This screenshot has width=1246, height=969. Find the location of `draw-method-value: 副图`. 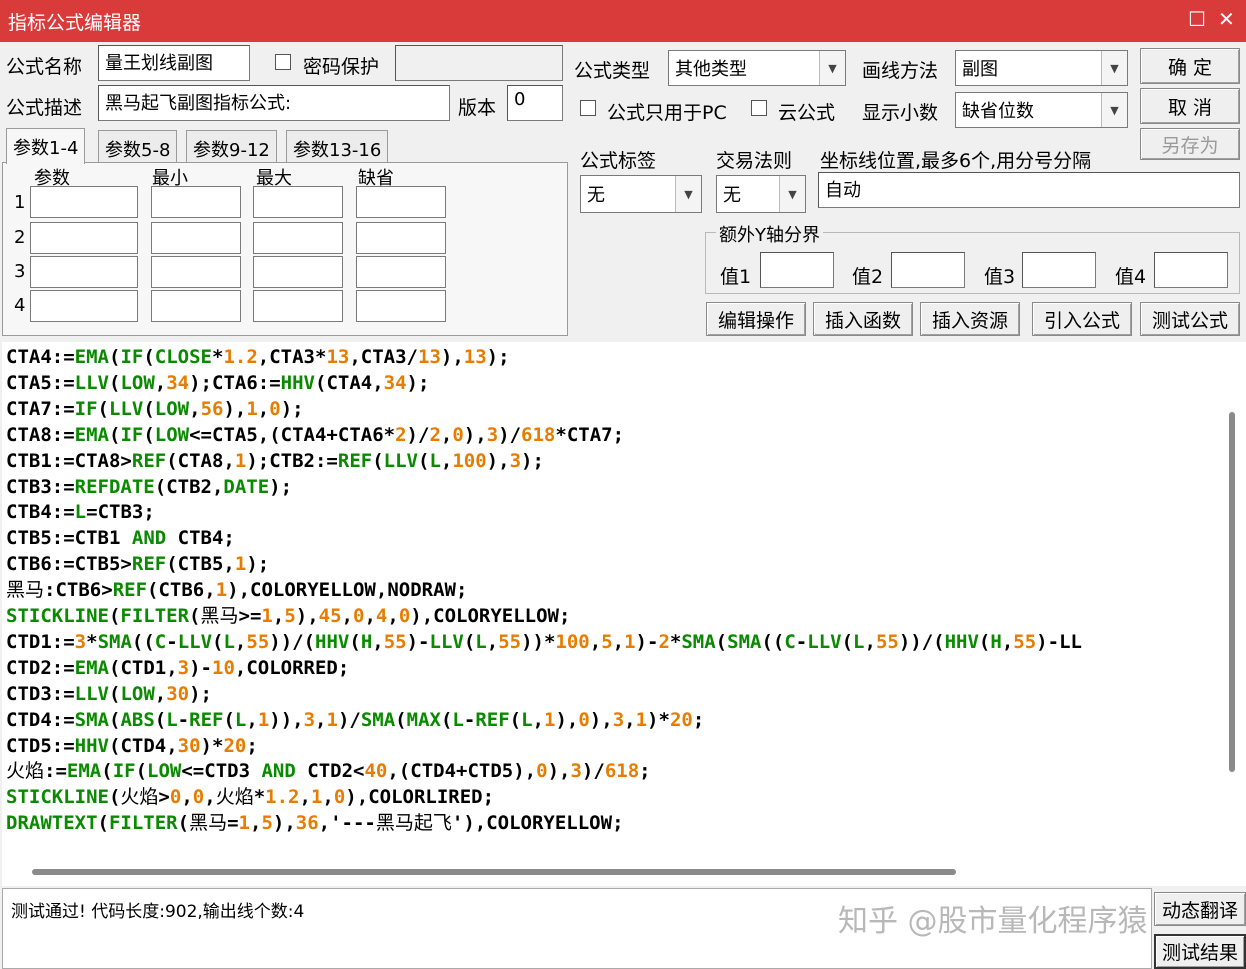

draw-method-value: 副图 is located at coordinates (980, 69).